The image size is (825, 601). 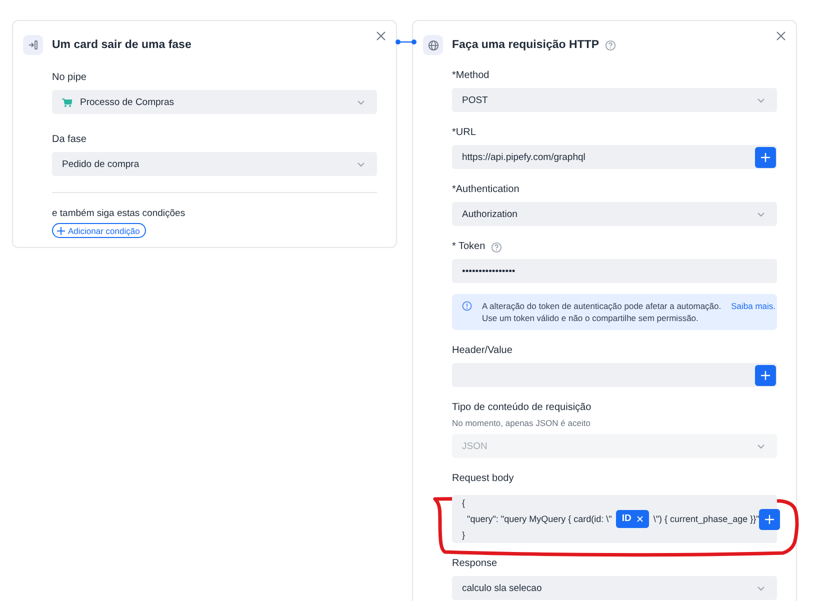 I want to click on password-field: ••••••••••••••••, so click(x=614, y=271).